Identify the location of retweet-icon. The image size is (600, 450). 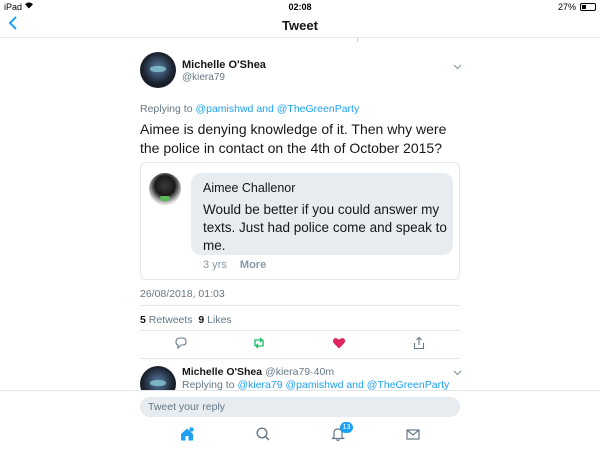
(261, 345).